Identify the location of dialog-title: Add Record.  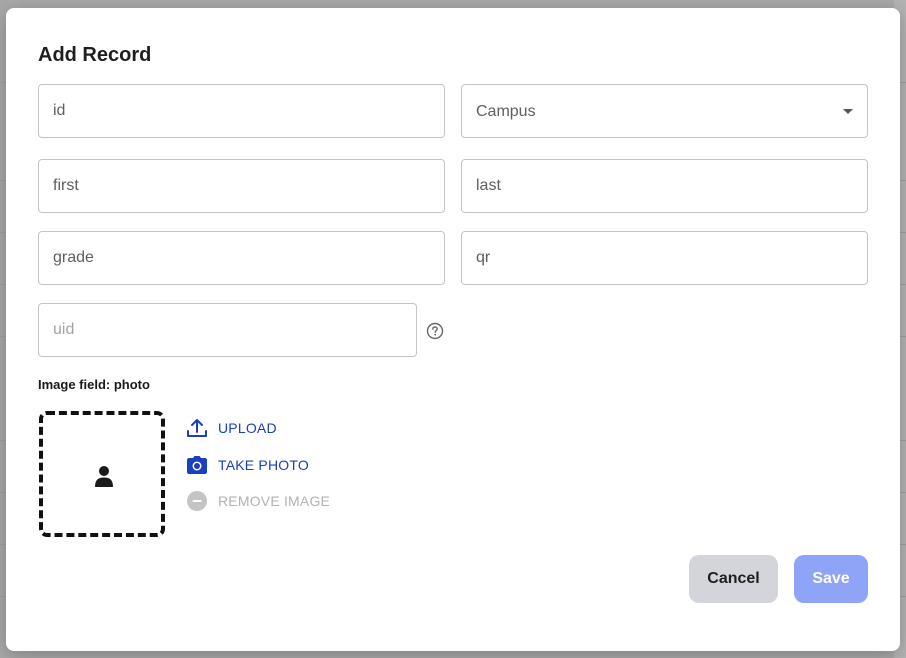
(95, 55).